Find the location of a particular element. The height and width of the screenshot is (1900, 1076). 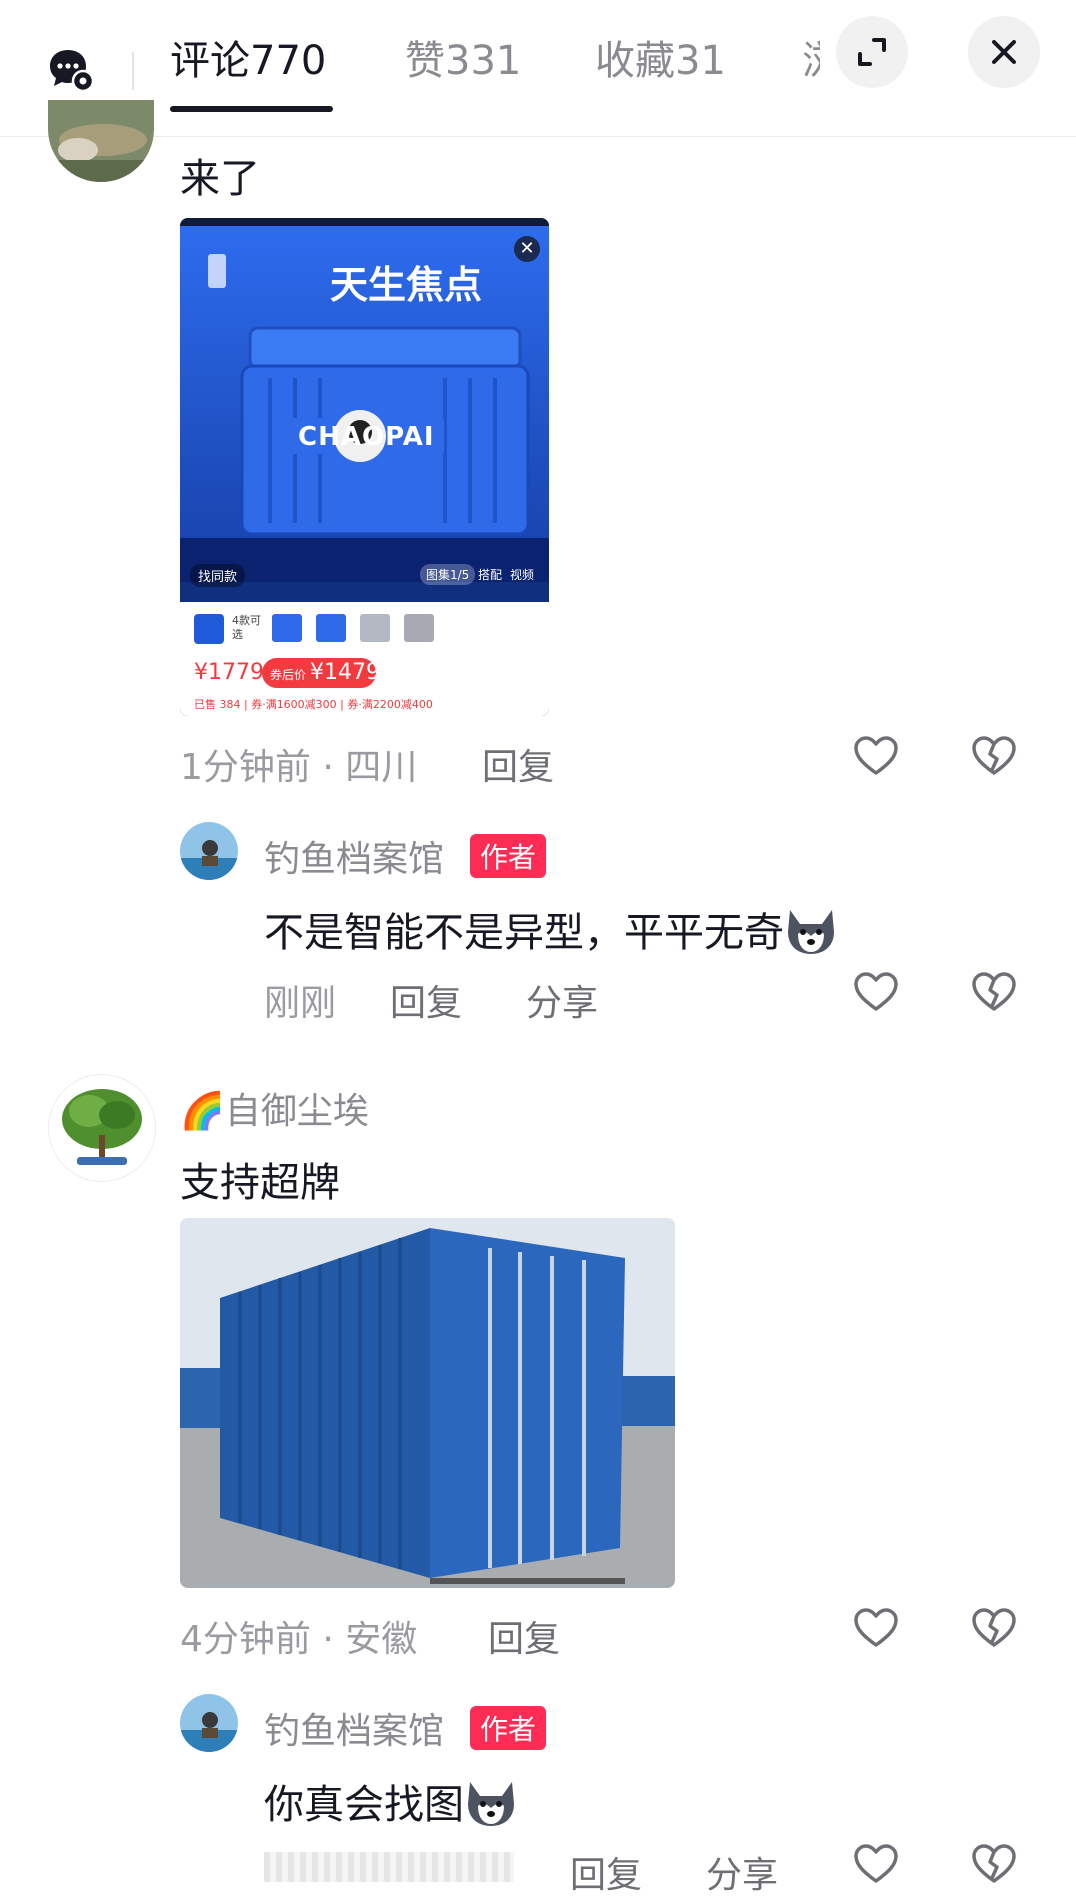

product-close-icon: ✕ is located at coordinates (527, 249).